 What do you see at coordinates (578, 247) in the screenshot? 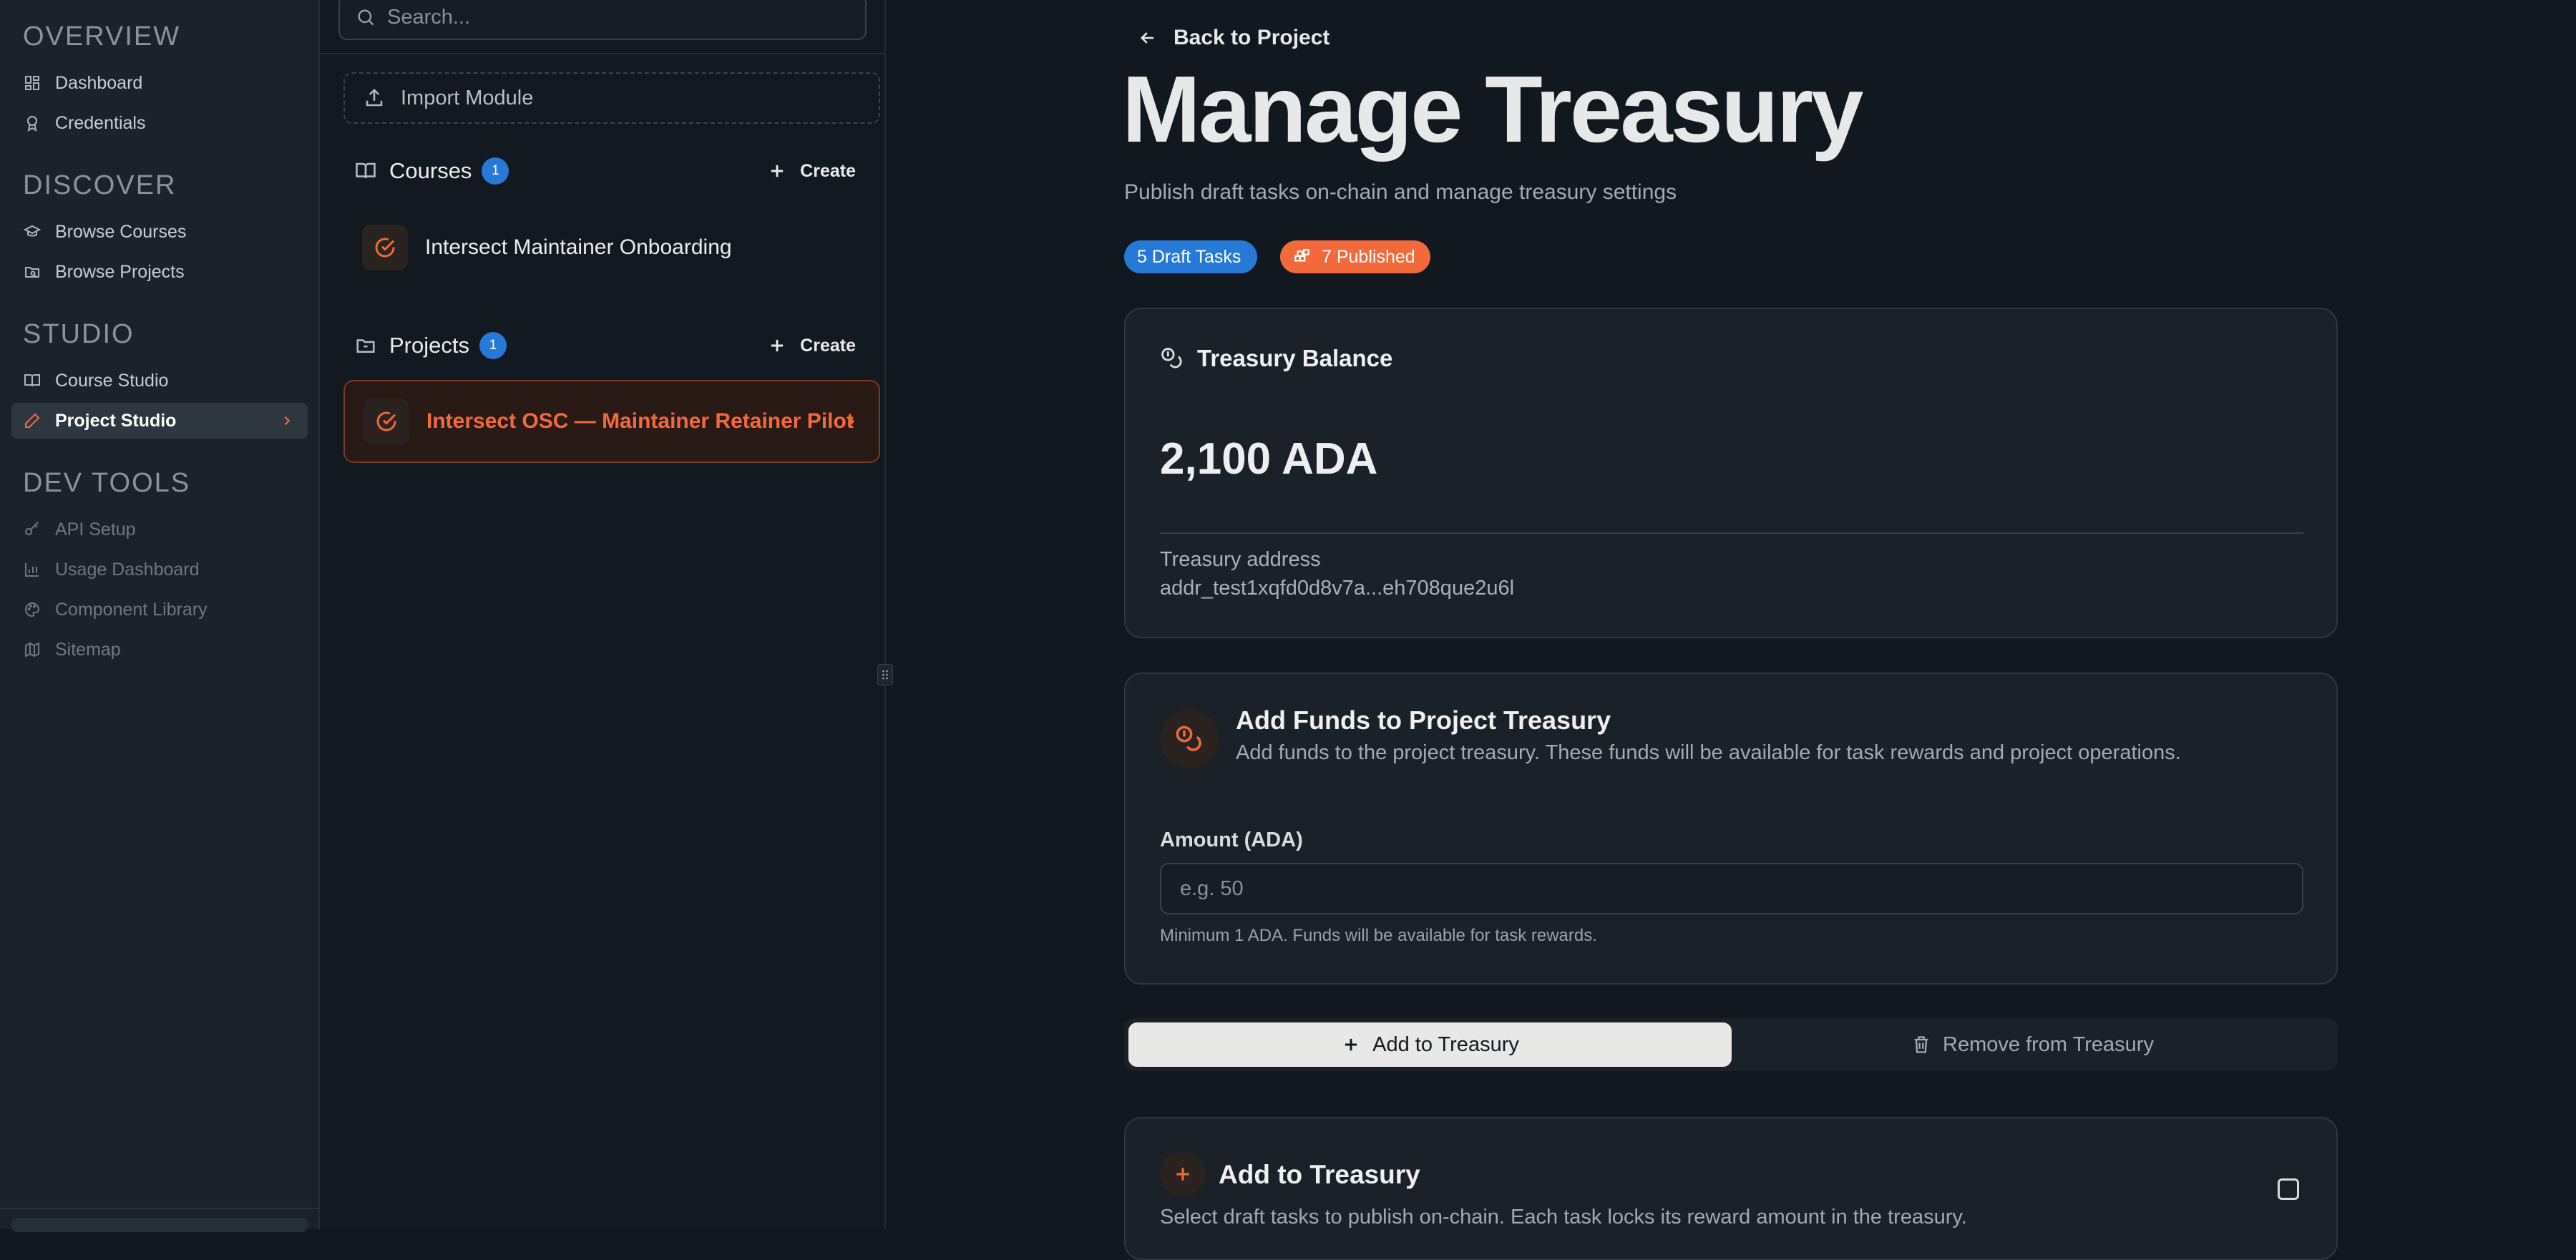
I see `course-item-label: Intersect Maintainer Onboarding` at bounding box center [578, 247].